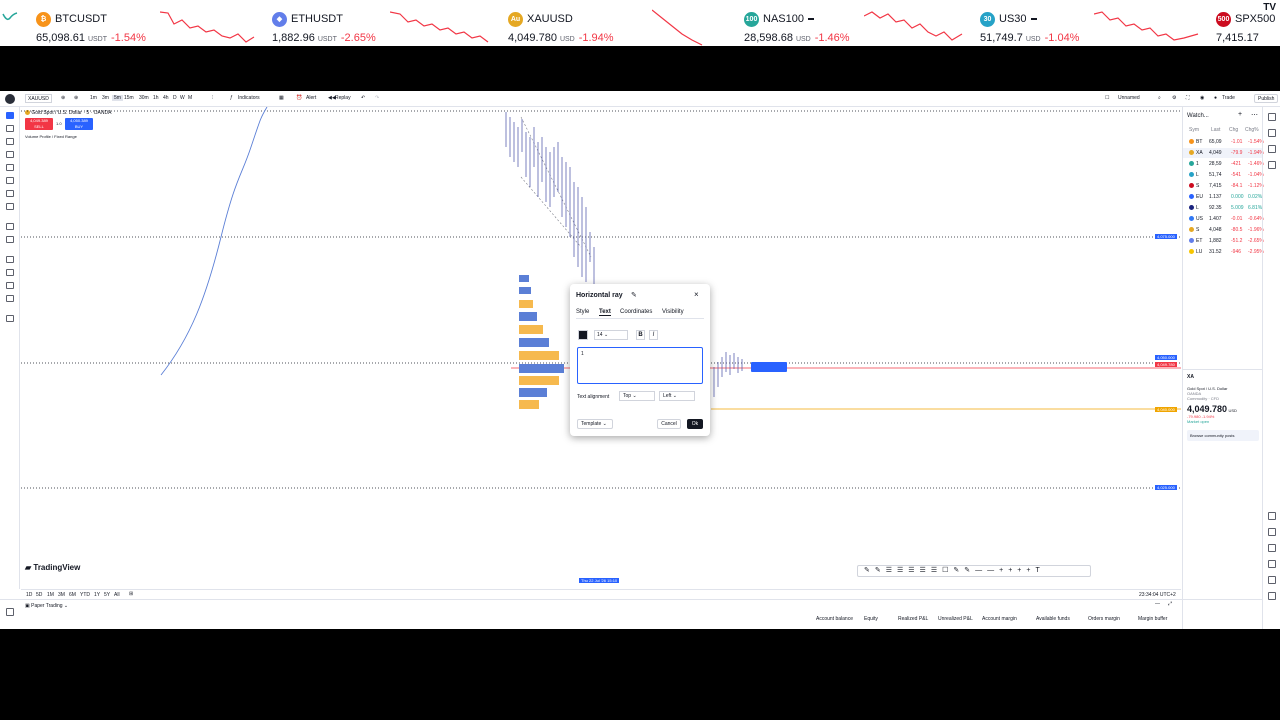 This screenshot has width=1280, height=720. I want to click on alert-icon: ⏰, so click(299, 98).